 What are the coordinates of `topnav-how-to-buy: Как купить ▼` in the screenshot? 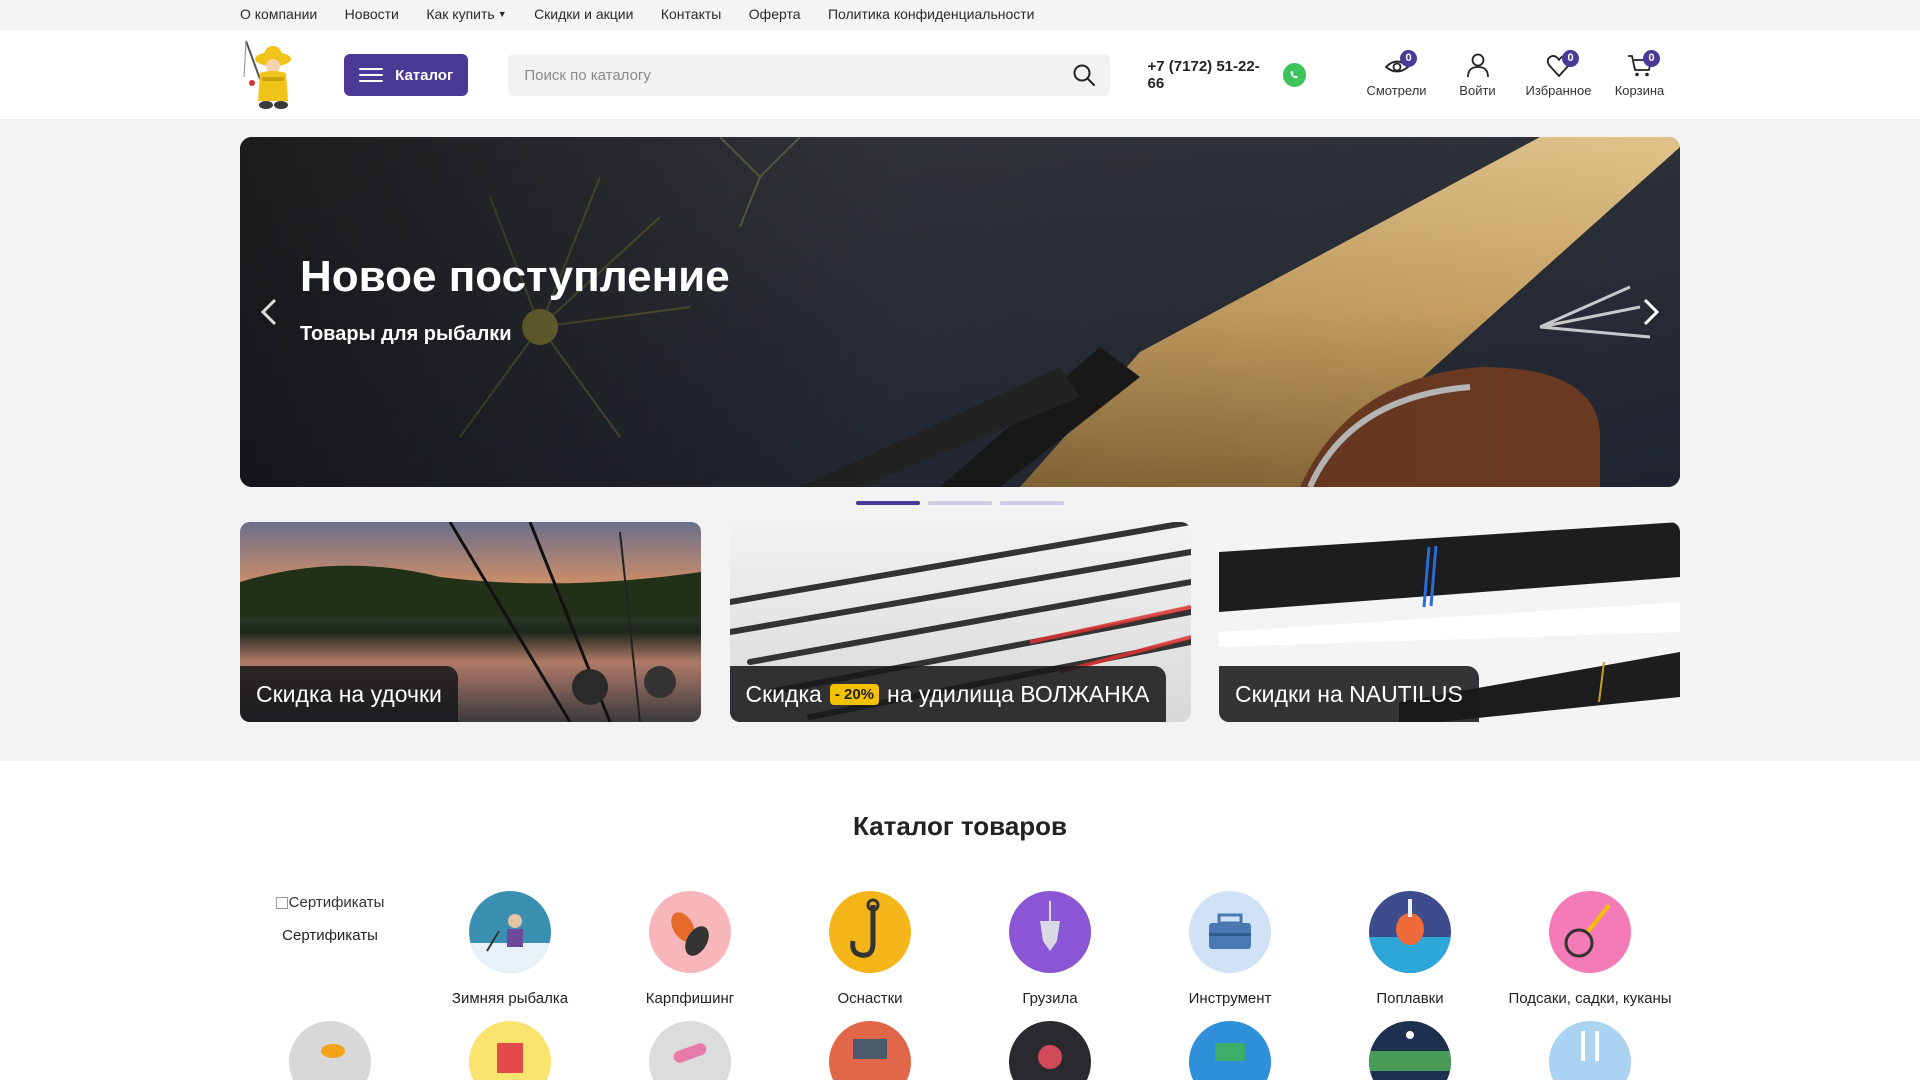 It's located at (466, 14).